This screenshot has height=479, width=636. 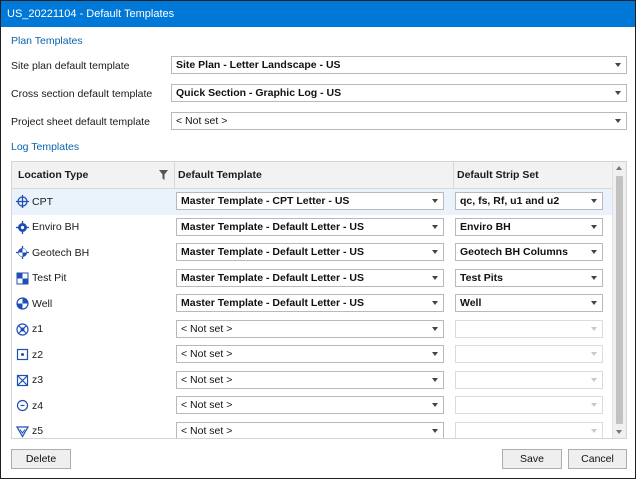 I want to click on strip-set-select: Enviro BH, so click(x=529, y=226).